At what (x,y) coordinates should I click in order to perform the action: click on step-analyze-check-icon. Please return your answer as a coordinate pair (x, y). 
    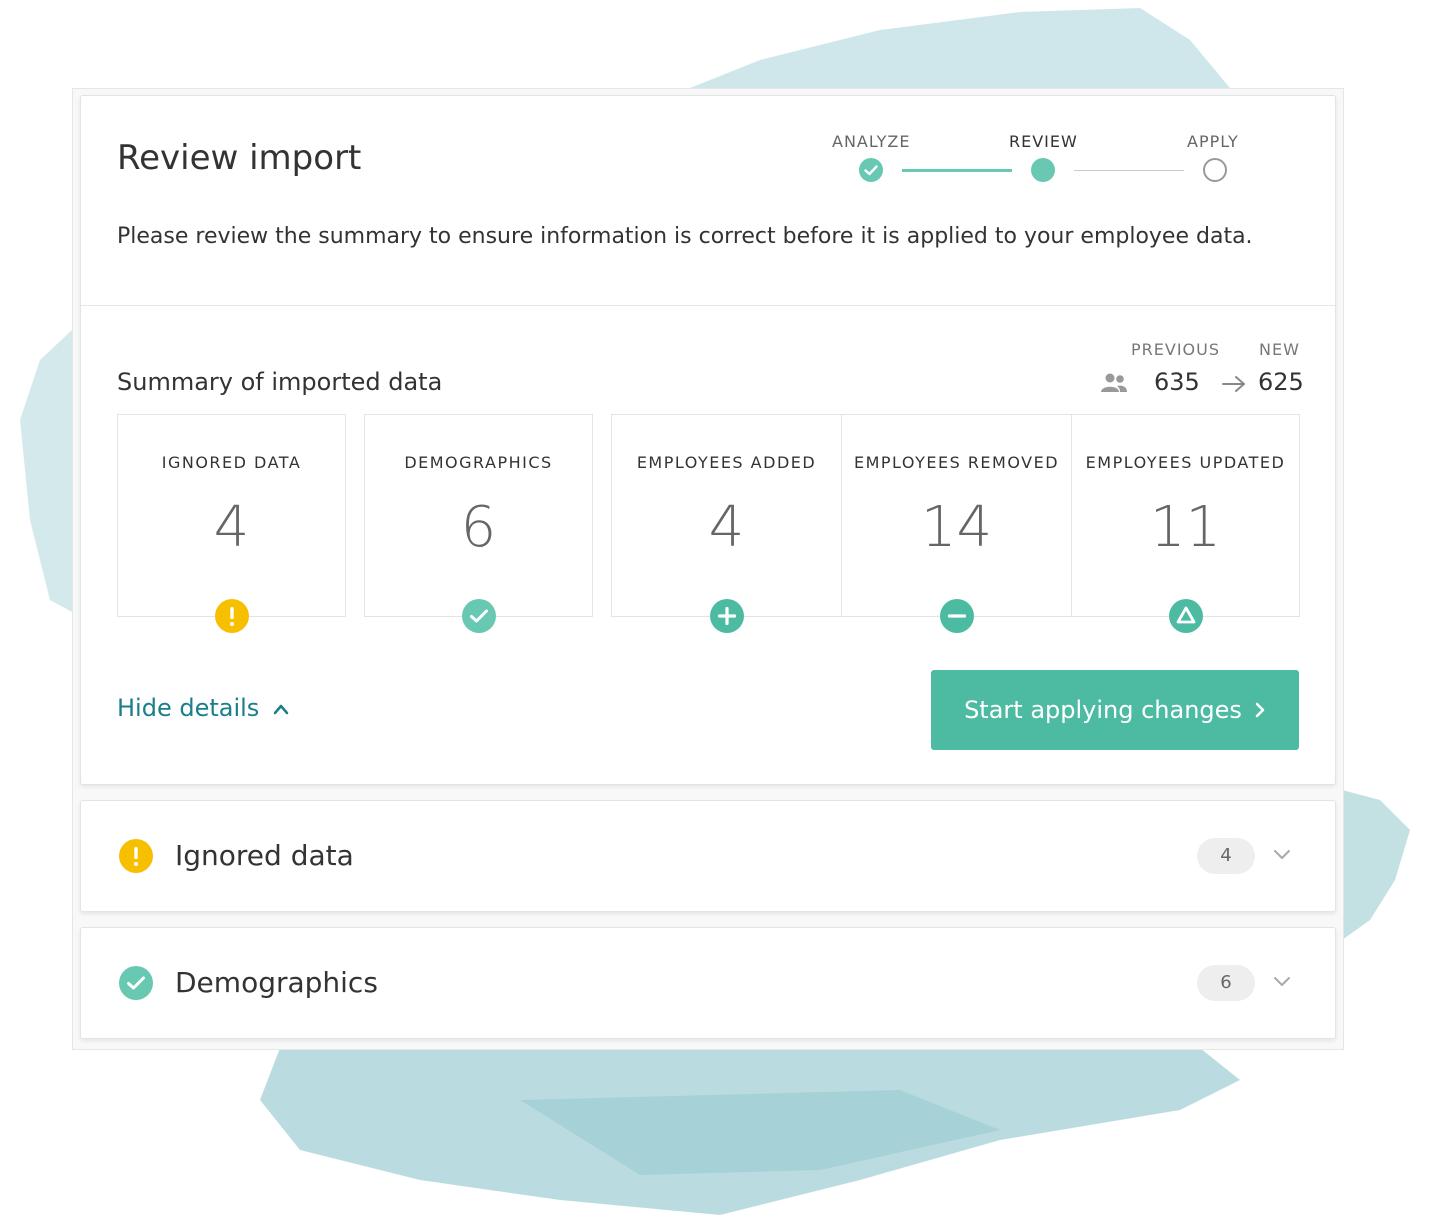
    Looking at the image, I should click on (871, 170).